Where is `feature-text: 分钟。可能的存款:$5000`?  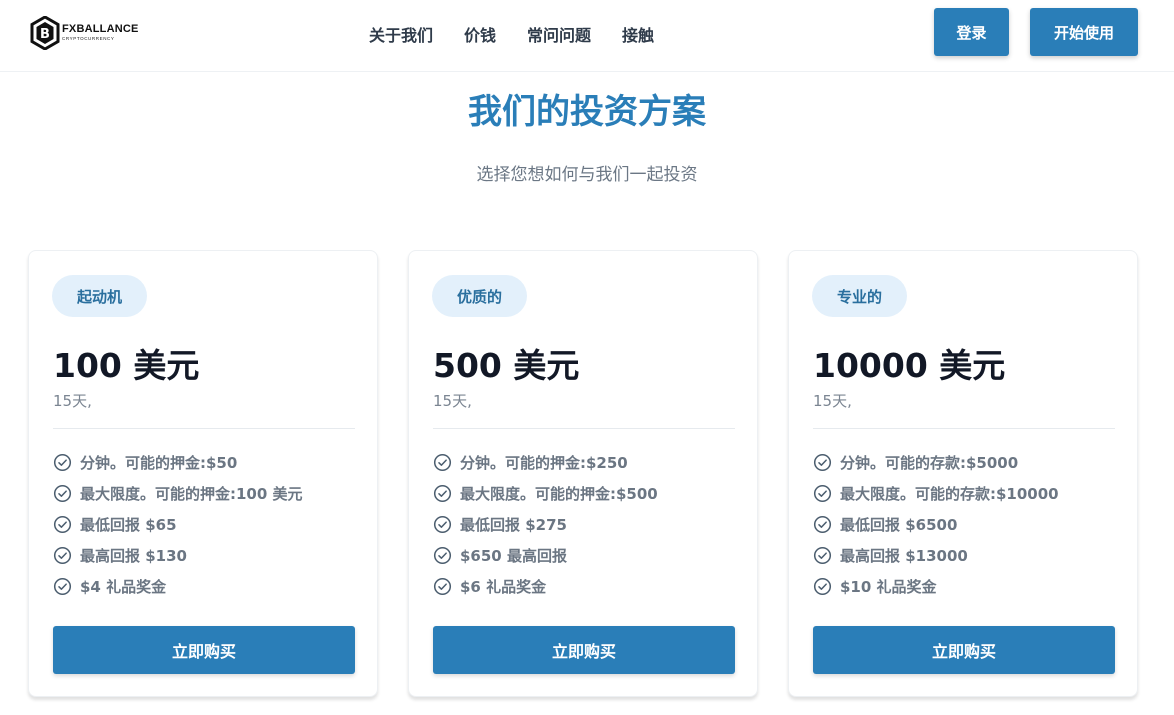
feature-text: 分钟。可能的存款:$5000 is located at coordinates (929, 463).